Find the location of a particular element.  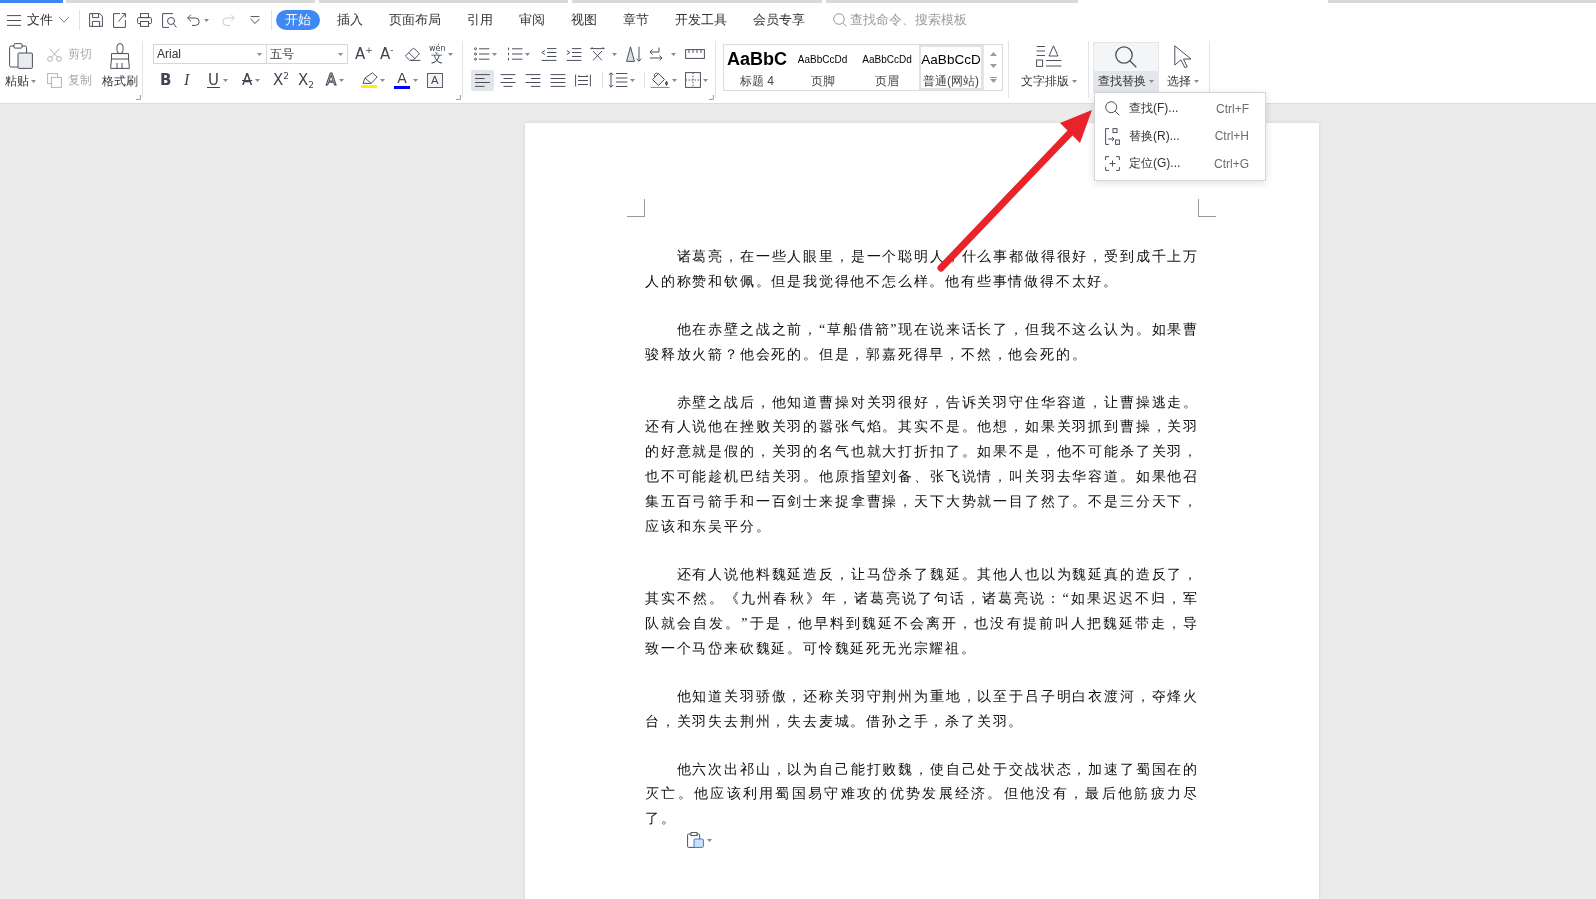

ribbon-tab: 插入 is located at coordinates (350, 20).